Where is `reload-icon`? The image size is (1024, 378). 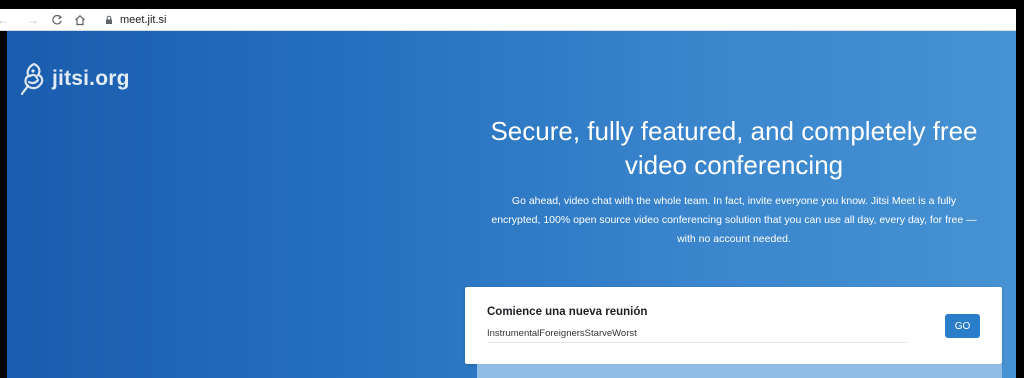 reload-icon is located at coordinates (57, 20).